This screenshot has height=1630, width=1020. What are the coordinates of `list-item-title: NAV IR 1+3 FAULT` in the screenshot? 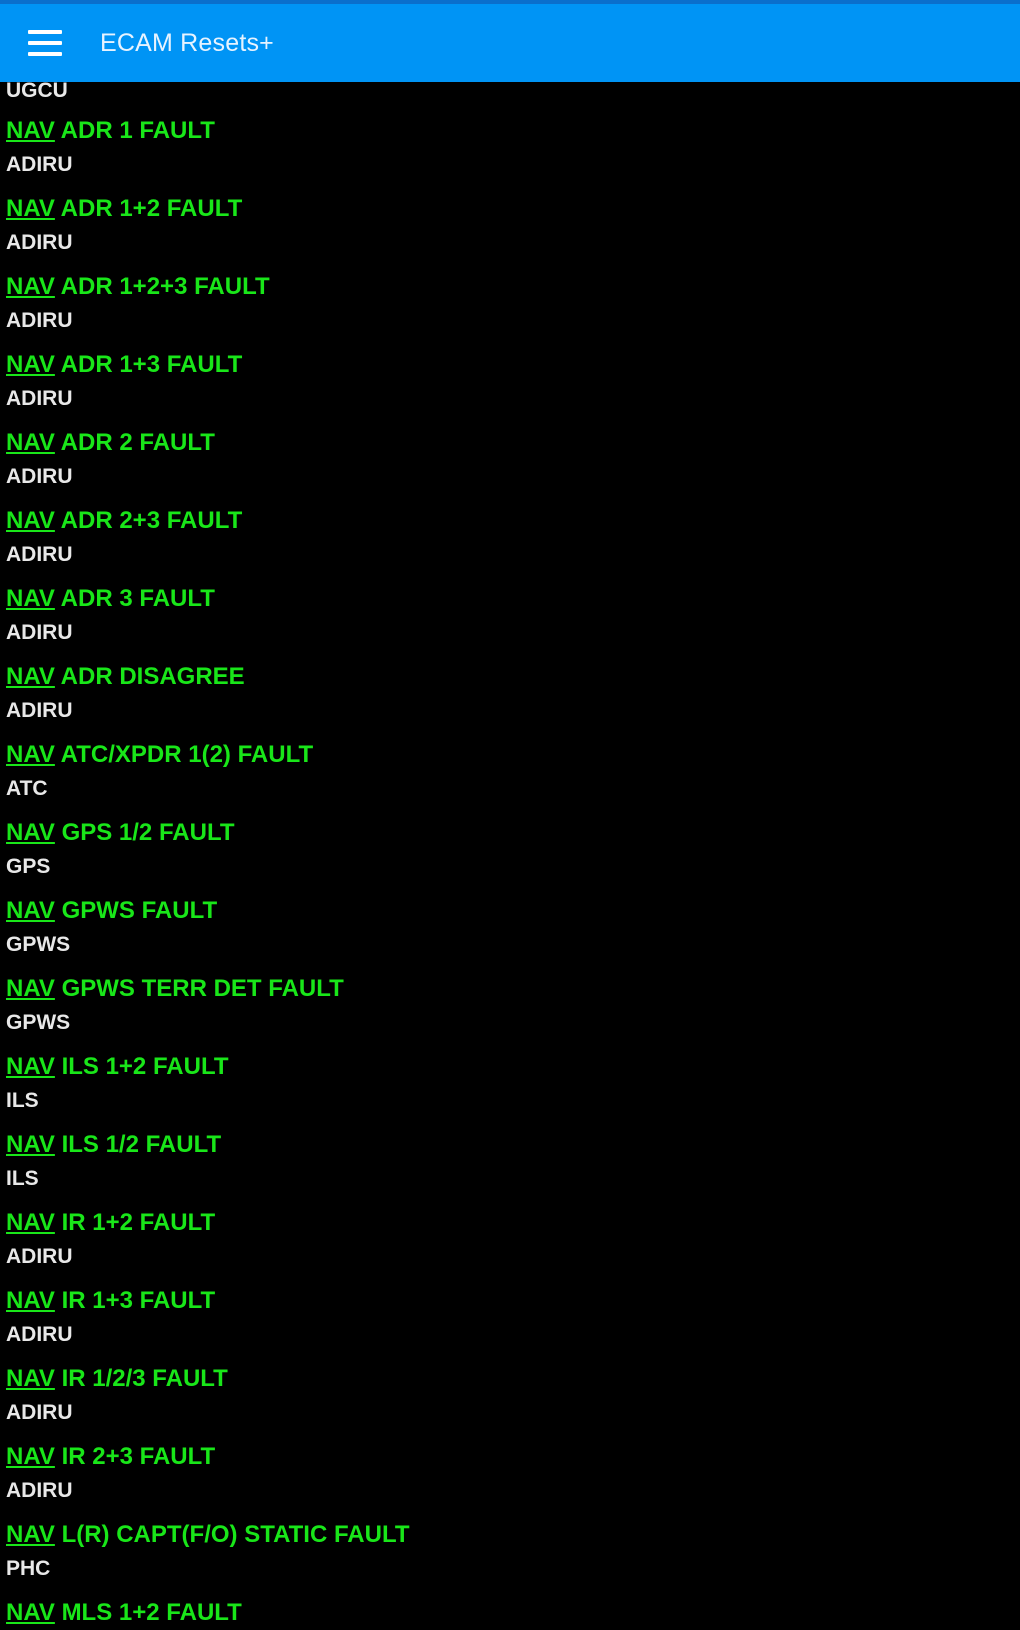 It's located at (513, 1301).